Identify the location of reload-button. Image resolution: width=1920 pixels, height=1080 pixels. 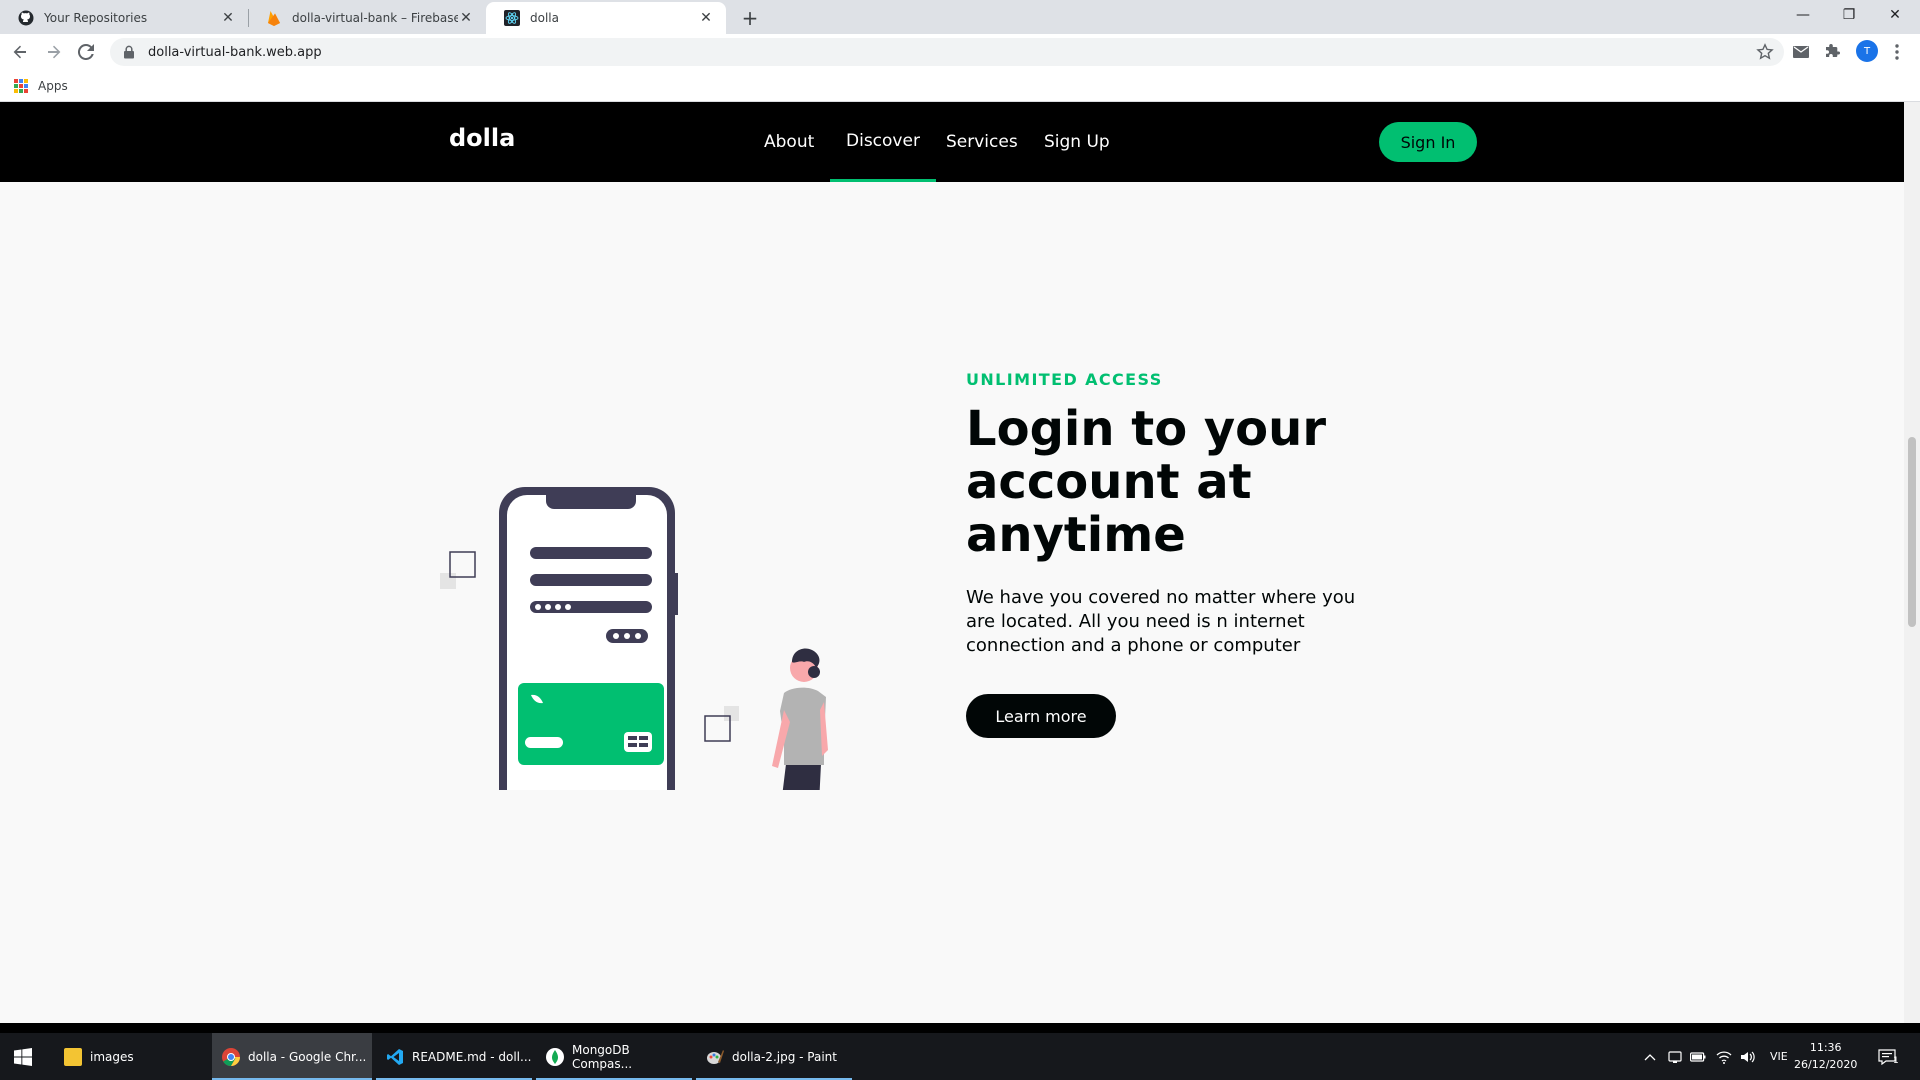
(86, 52).